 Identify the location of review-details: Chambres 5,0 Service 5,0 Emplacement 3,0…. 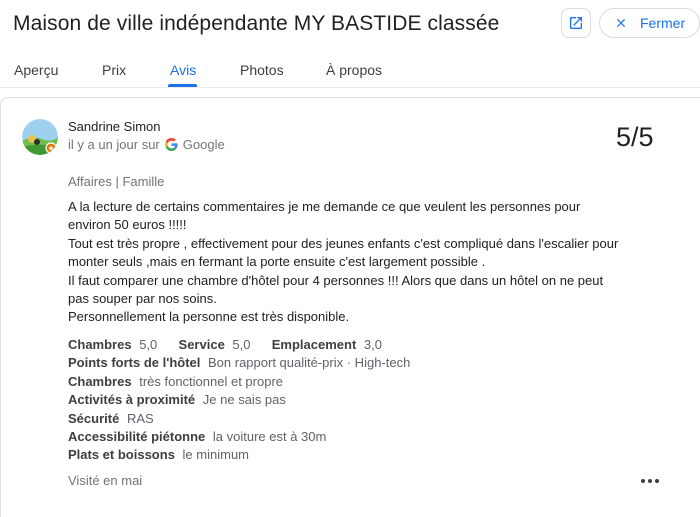
(239, 400).